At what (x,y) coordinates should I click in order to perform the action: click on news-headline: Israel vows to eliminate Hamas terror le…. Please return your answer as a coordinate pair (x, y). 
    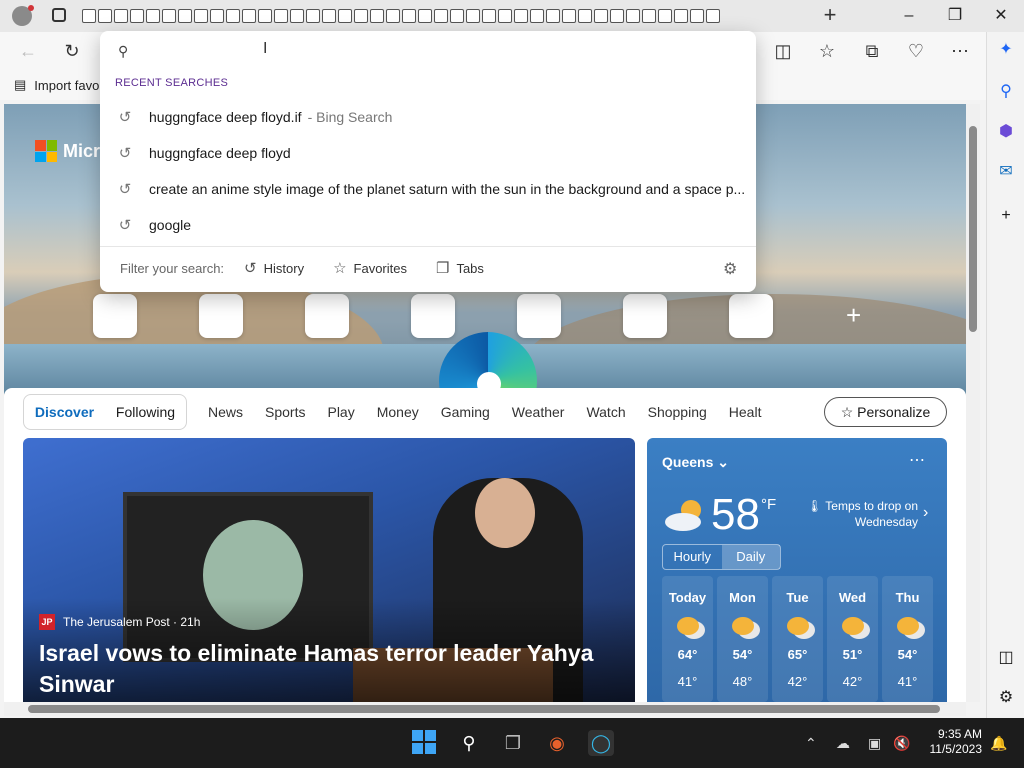
    Looking at the image, I should click on (329, 669).